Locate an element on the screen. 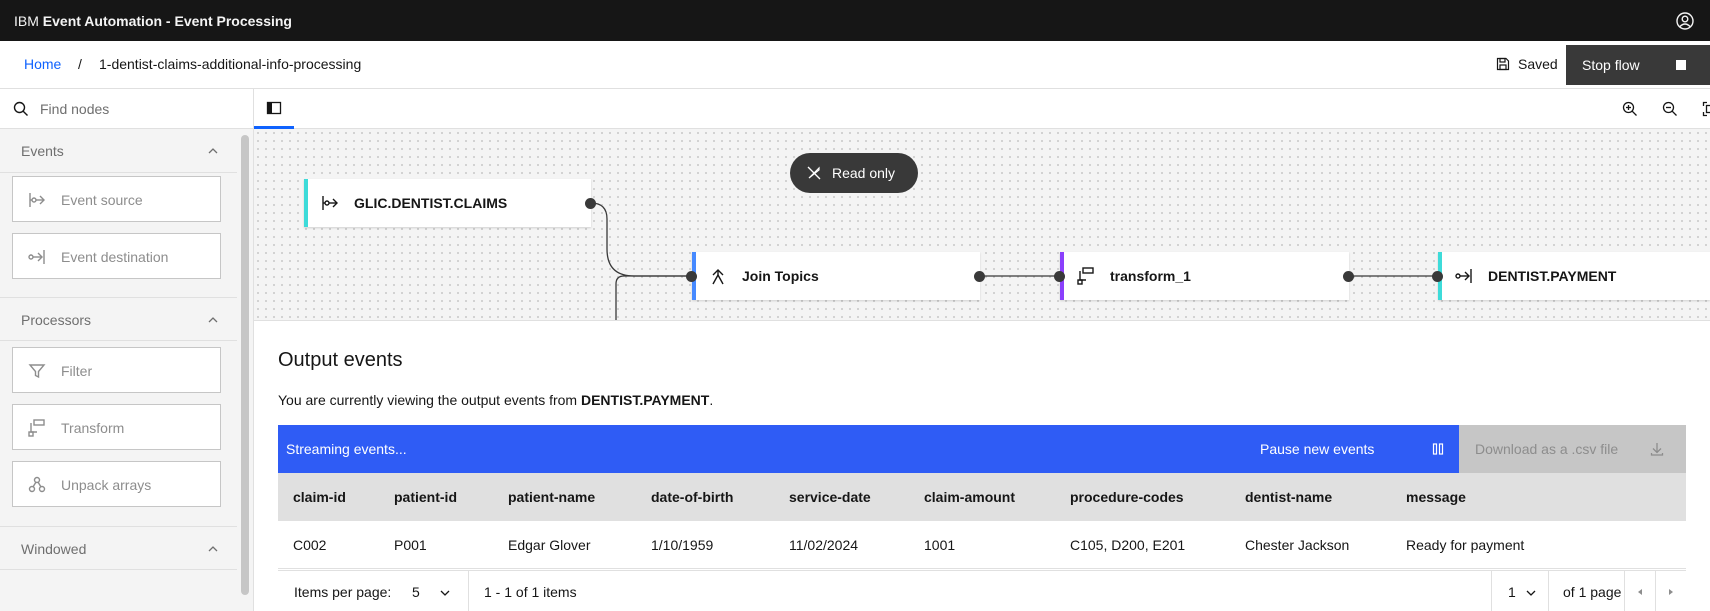 The image size is (1710, 611). breadcrumb-home-link: Home is located at coordinates (42, 64).